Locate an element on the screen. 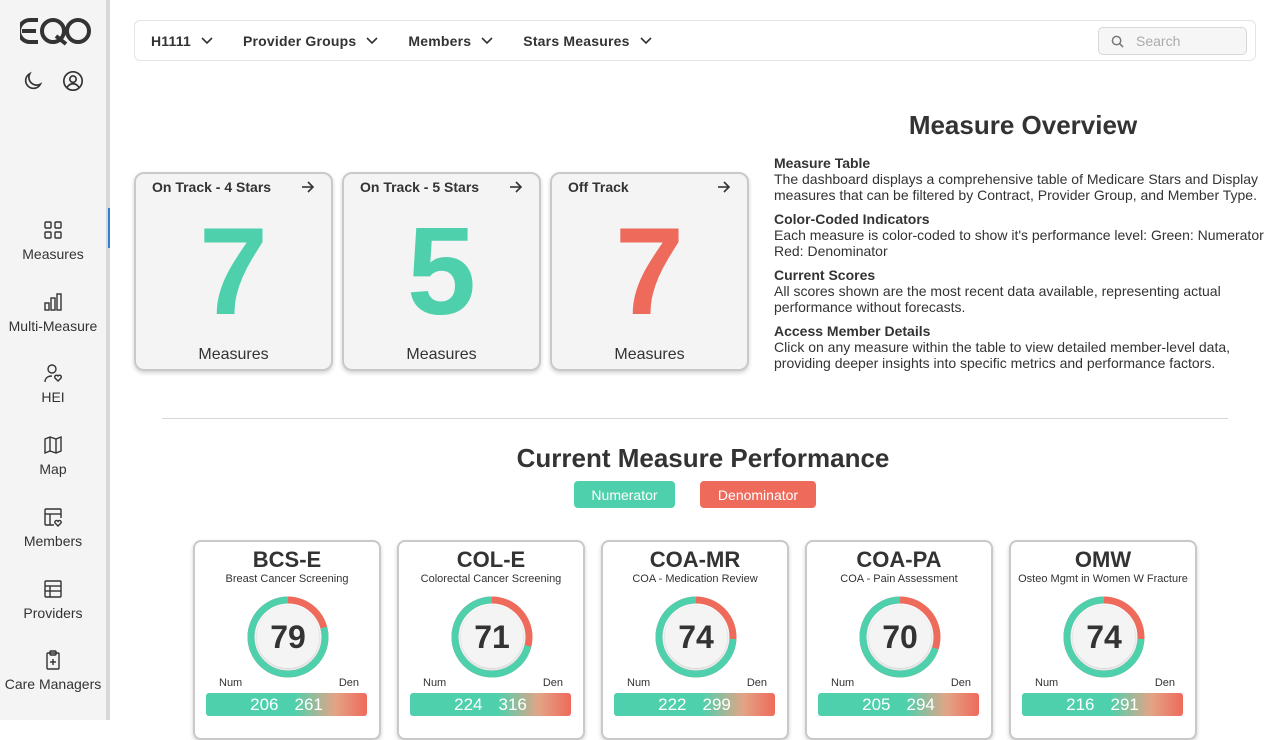 Image resolution: width=1280 pixels, height=740 pixels. measure-score: 70 is located at coordinates (900, 636).